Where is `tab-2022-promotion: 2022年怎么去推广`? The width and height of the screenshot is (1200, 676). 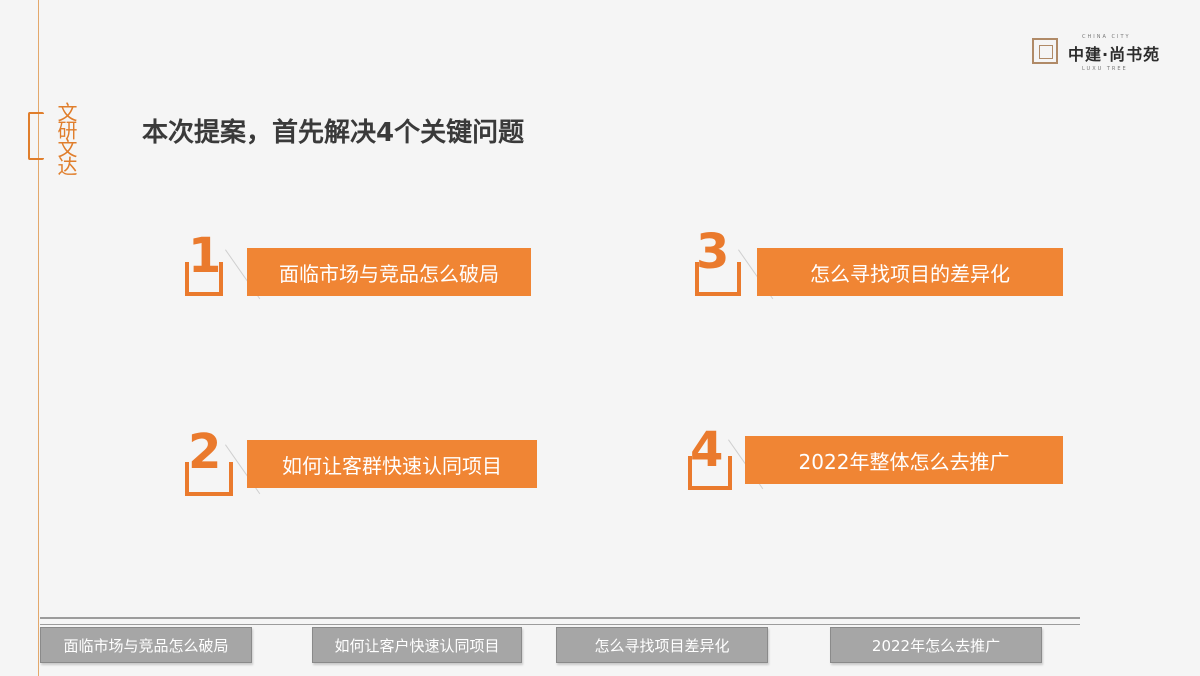 tab-2022-promotion: 2022年怎么去推广 is located at coordinates (936, 645).